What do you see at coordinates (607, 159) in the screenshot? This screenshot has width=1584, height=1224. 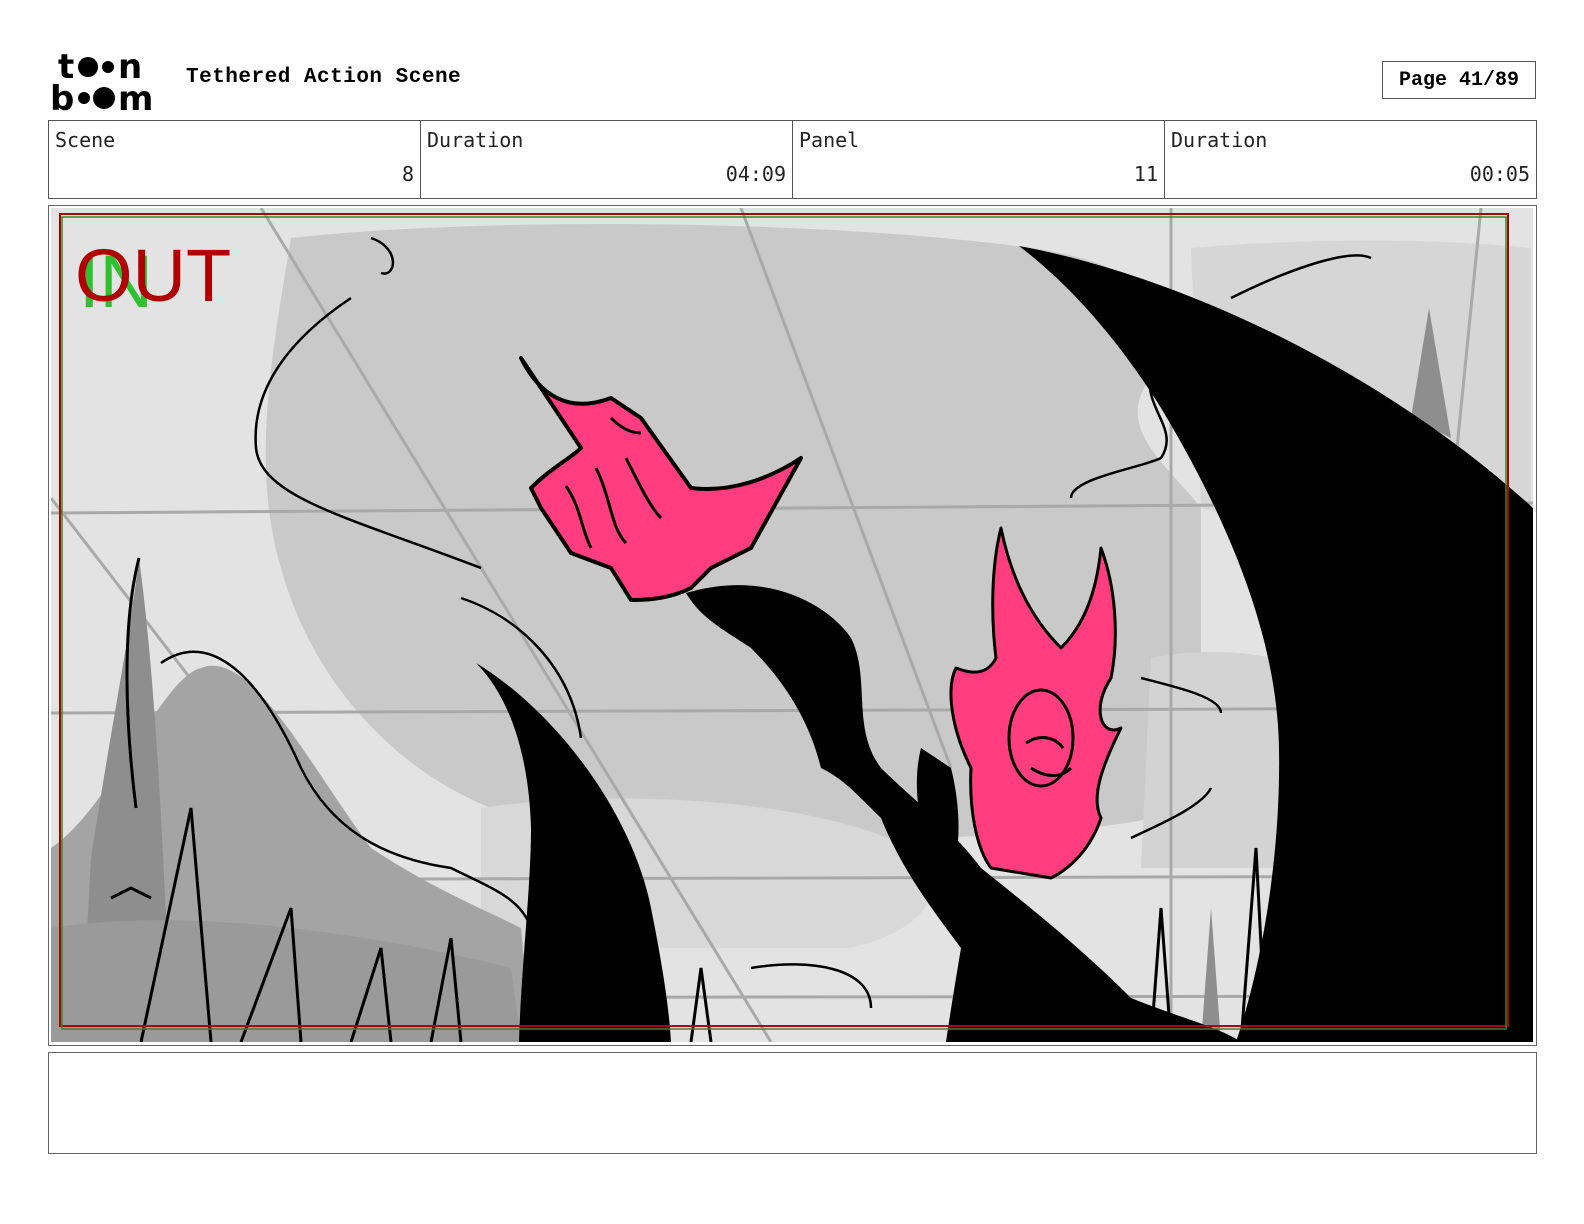 I see `scene-duration-cell: Duration 04:09` at bounding box center [607, 159].